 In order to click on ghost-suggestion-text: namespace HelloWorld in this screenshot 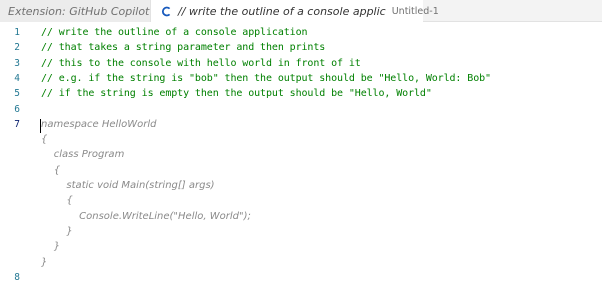, I will do `click(99, 124)`.